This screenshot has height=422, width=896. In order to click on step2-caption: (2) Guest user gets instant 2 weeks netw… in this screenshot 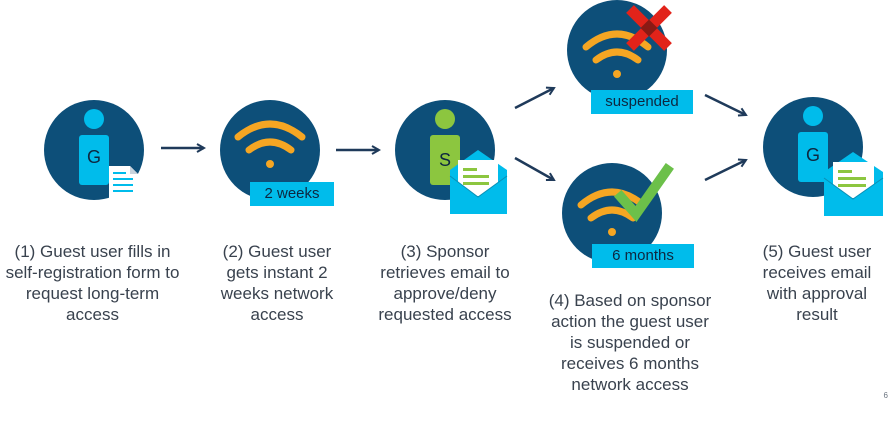, I will do `click(277, 283)`.